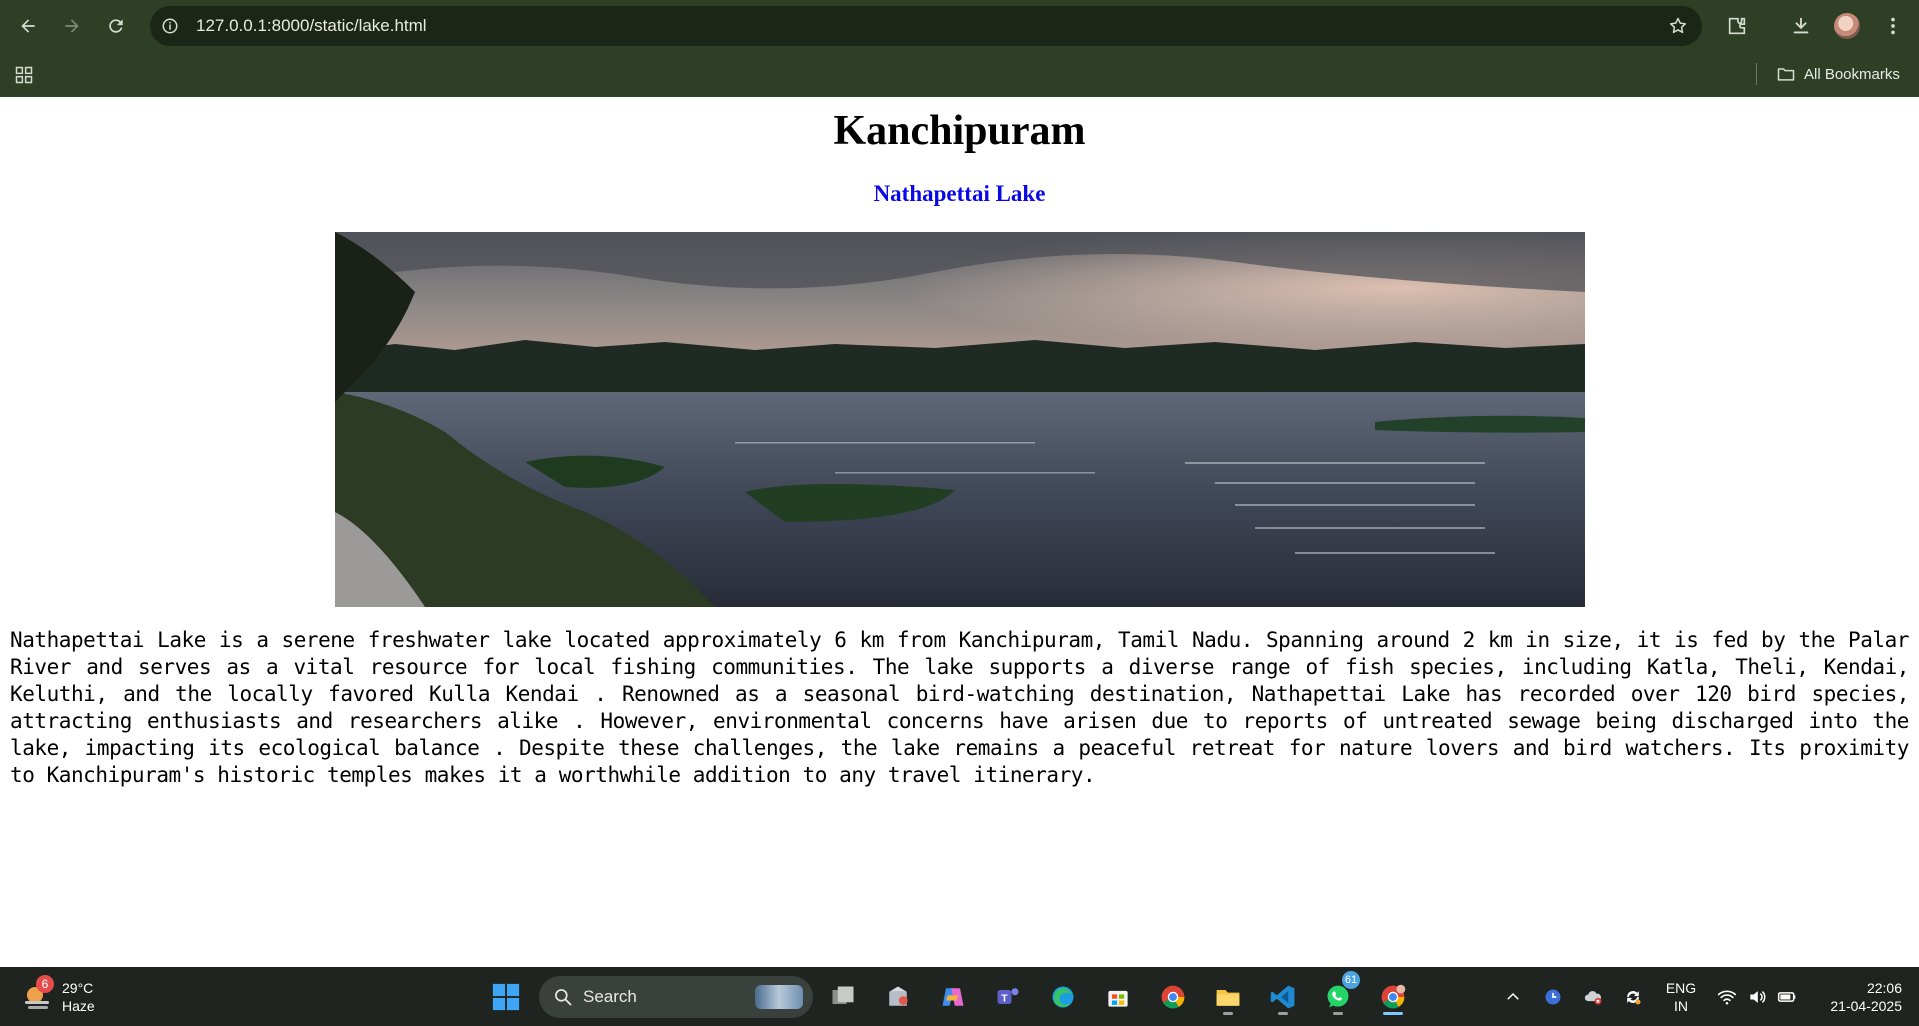 This screenshot has width=1919, height=1026. What do you see at coordinates (1351, 980) in the screenshot?
I see `whatsapp-badge: 61` at bounding box center [1351, 980].